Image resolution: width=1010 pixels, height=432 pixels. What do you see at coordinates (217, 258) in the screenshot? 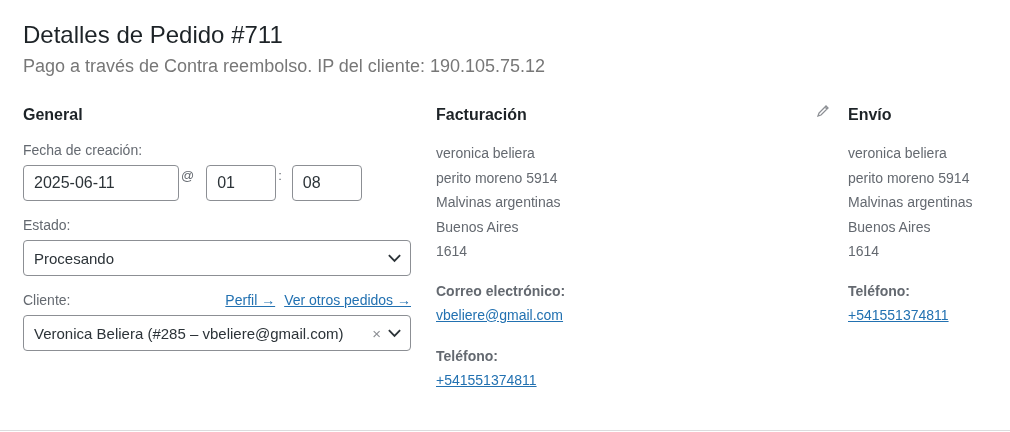
I see `status-select: Procesando` at bounding box center [217, 258].